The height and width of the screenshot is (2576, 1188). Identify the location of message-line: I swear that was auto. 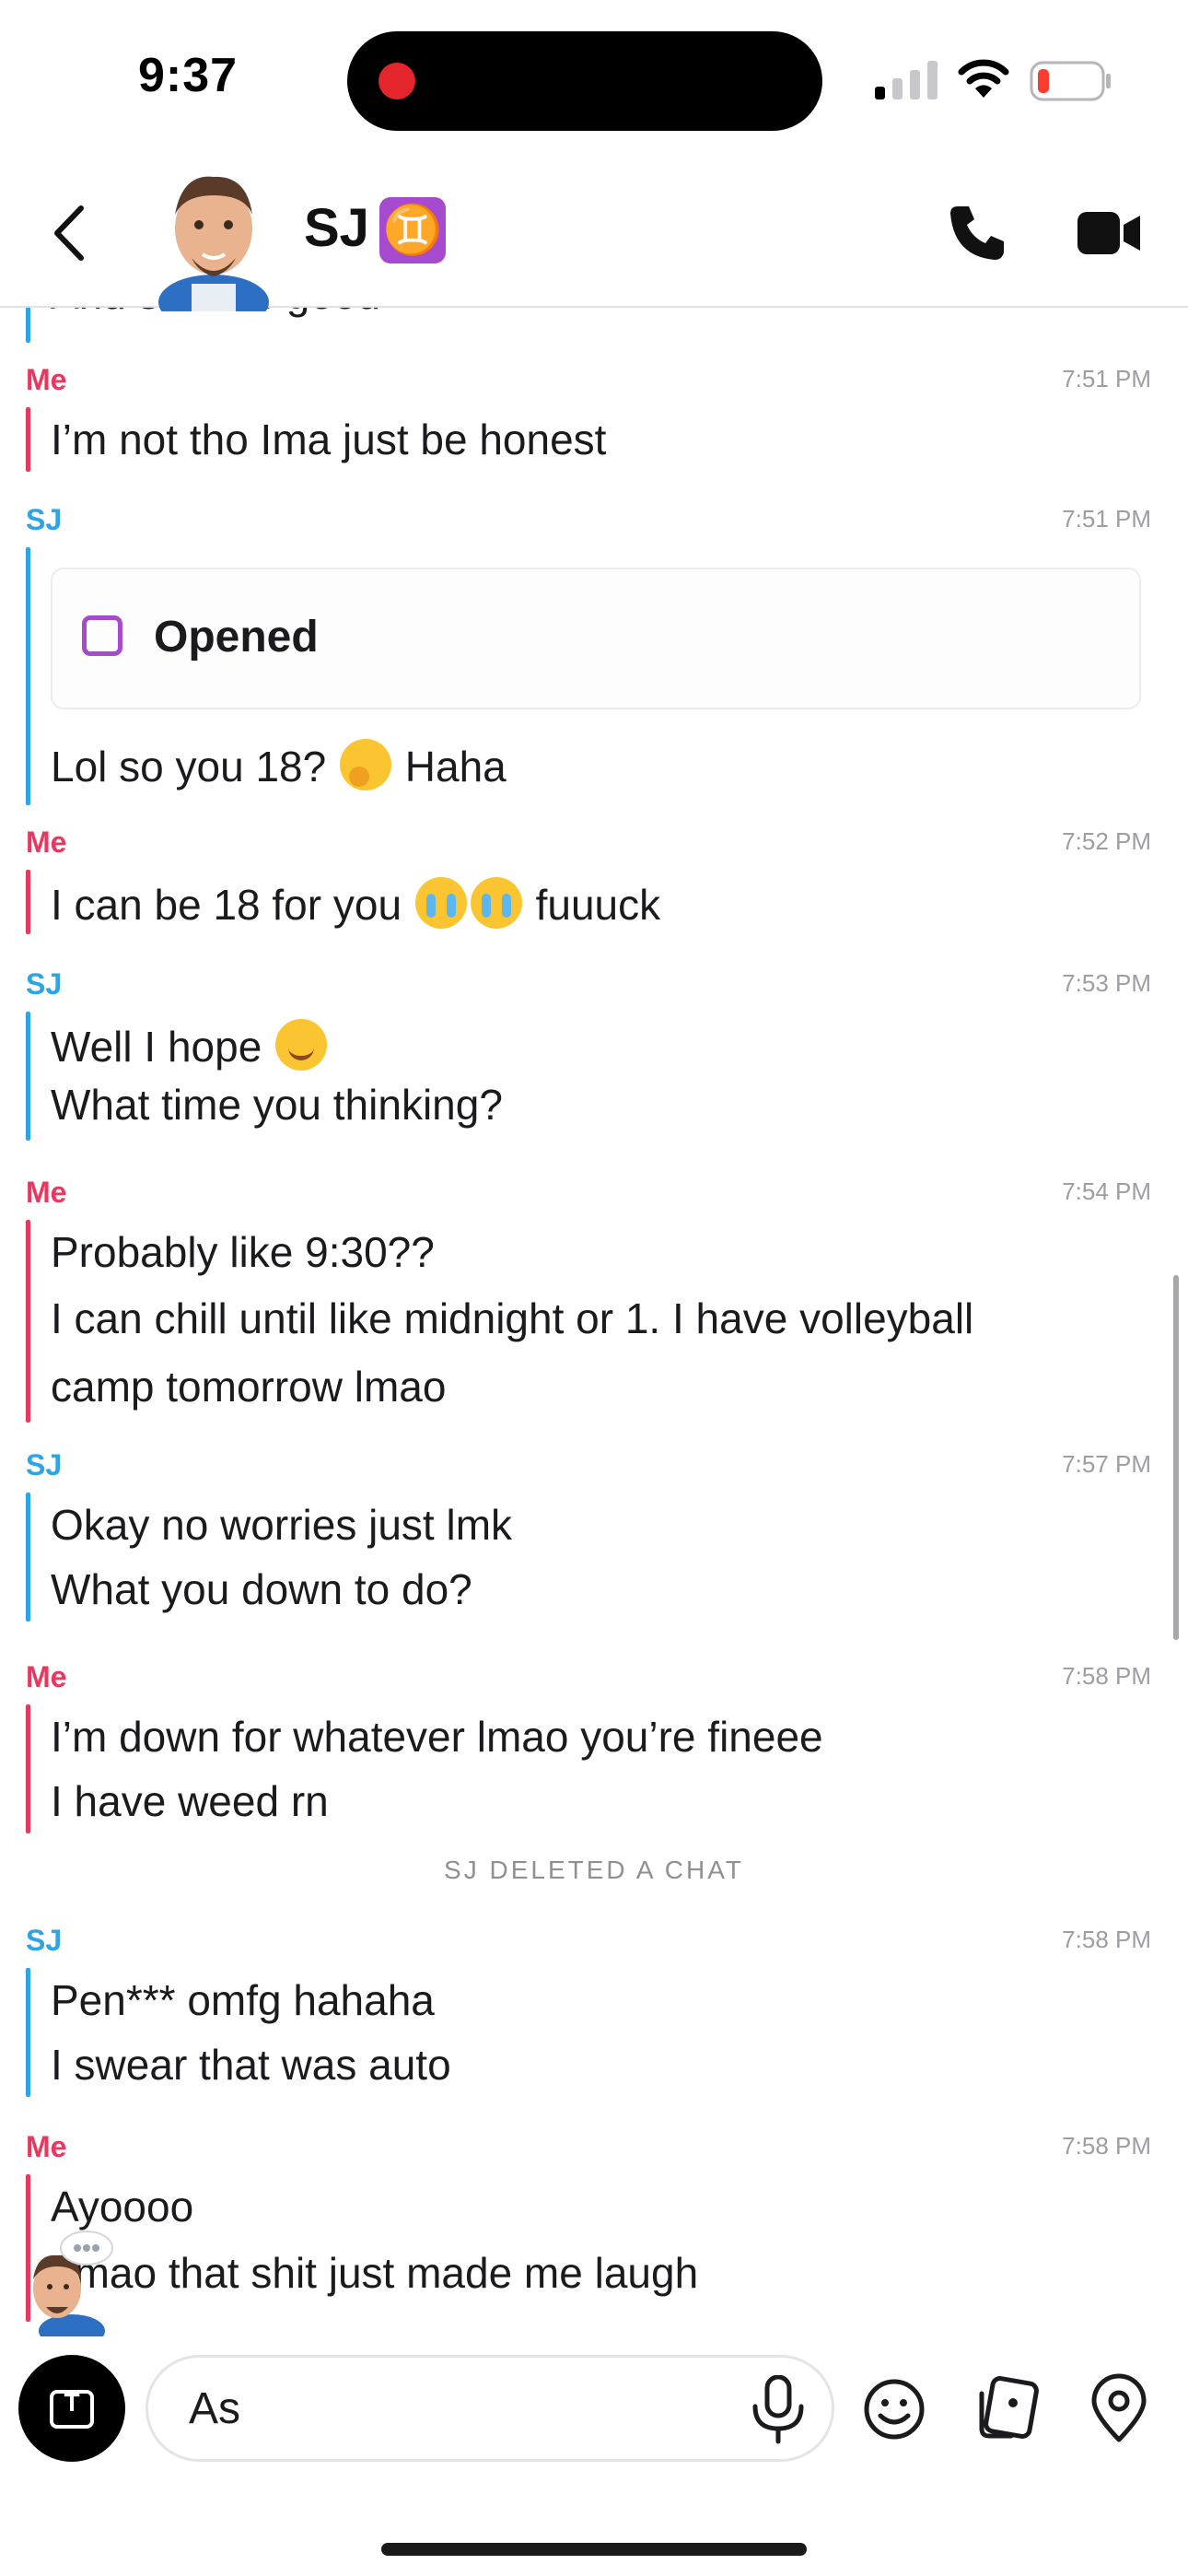
(251, 2065).